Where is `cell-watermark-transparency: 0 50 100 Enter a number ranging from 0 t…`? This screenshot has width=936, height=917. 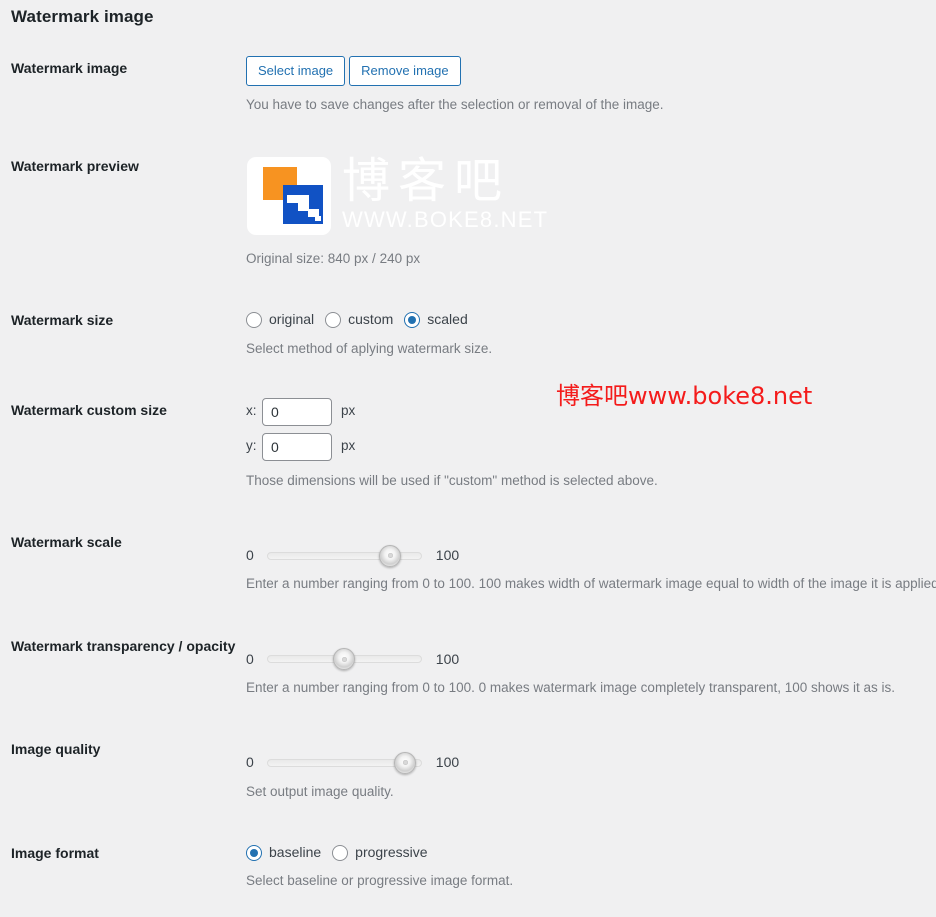
cell-watermark-transparency: 0 50 100 Enter a number ranging from 0 t… is located at coordinates (591, 673).